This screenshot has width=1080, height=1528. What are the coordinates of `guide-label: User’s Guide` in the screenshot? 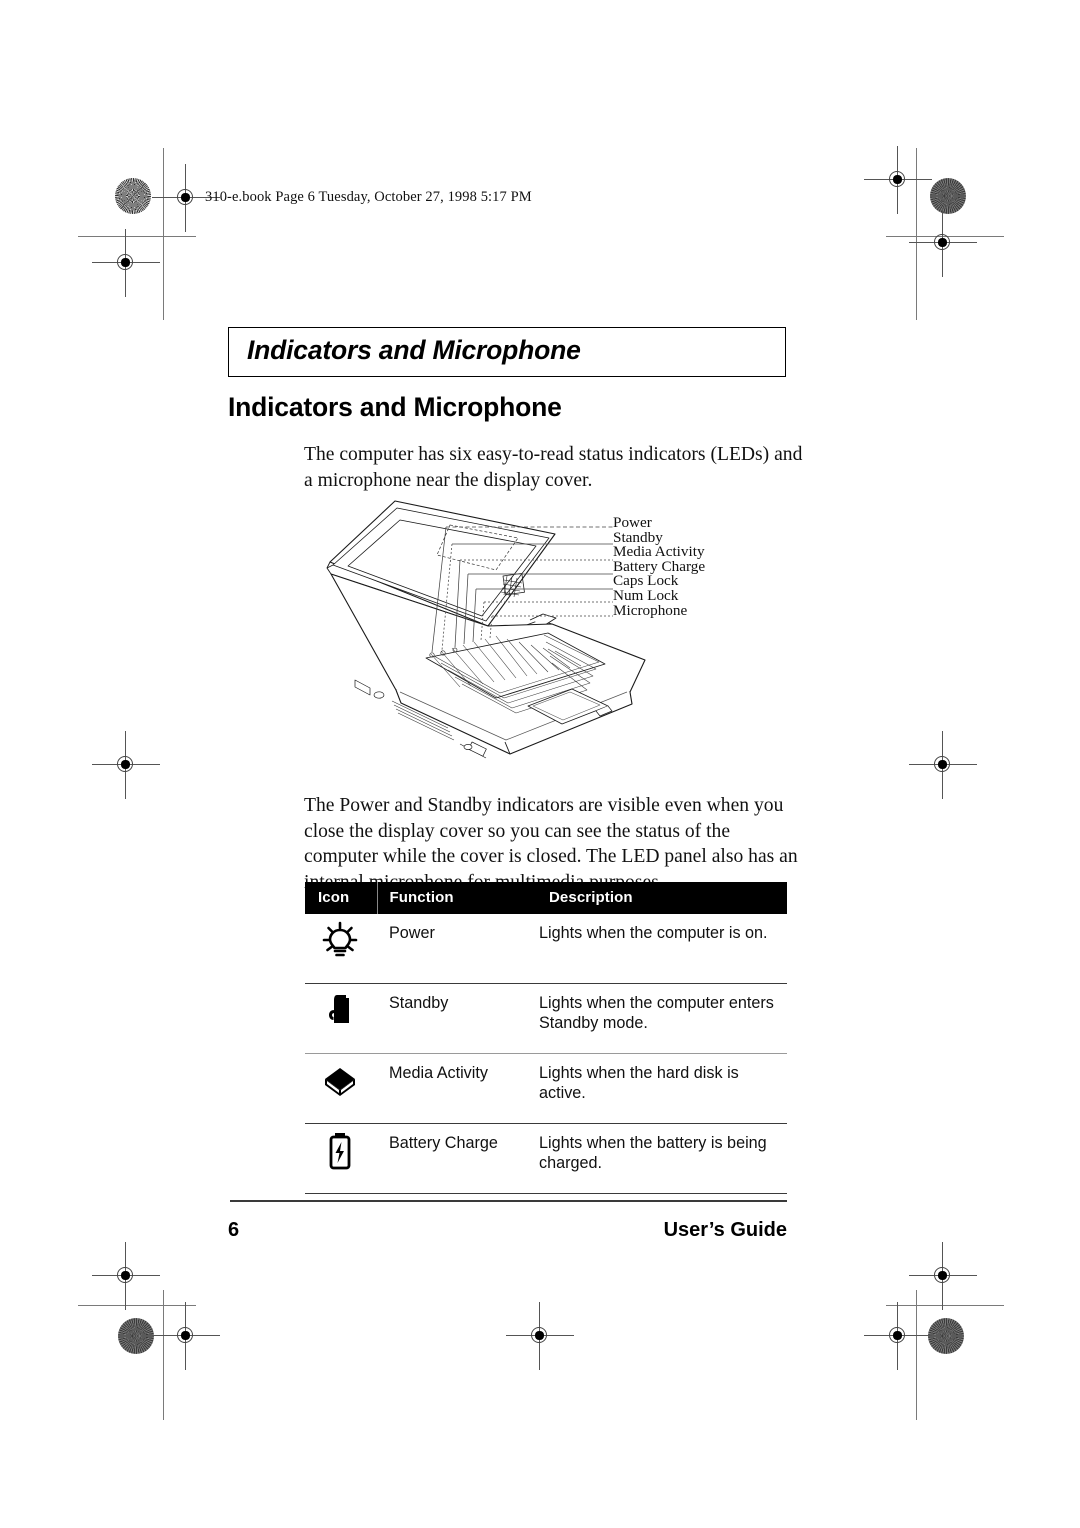 It's located at (725, 1230).